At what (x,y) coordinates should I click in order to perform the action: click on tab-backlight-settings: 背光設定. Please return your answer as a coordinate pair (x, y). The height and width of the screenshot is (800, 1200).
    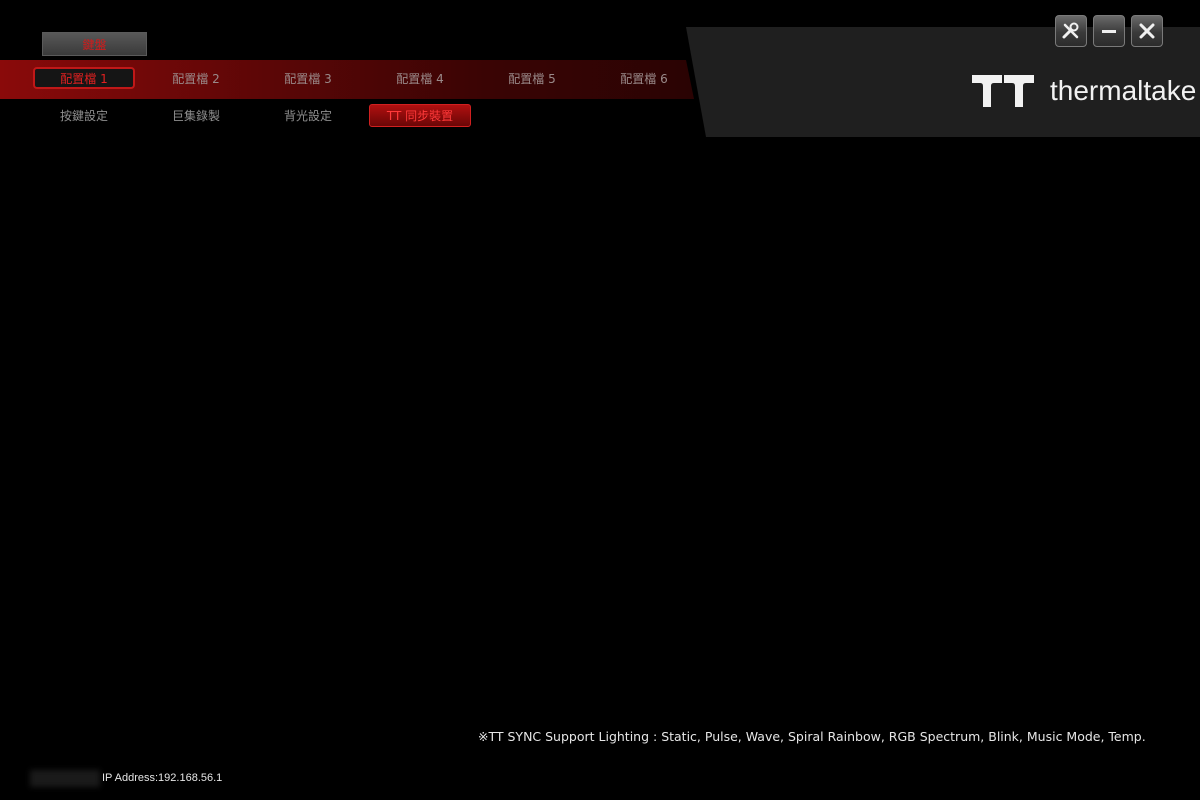
    Looking at the image, I should click on (308, 115).